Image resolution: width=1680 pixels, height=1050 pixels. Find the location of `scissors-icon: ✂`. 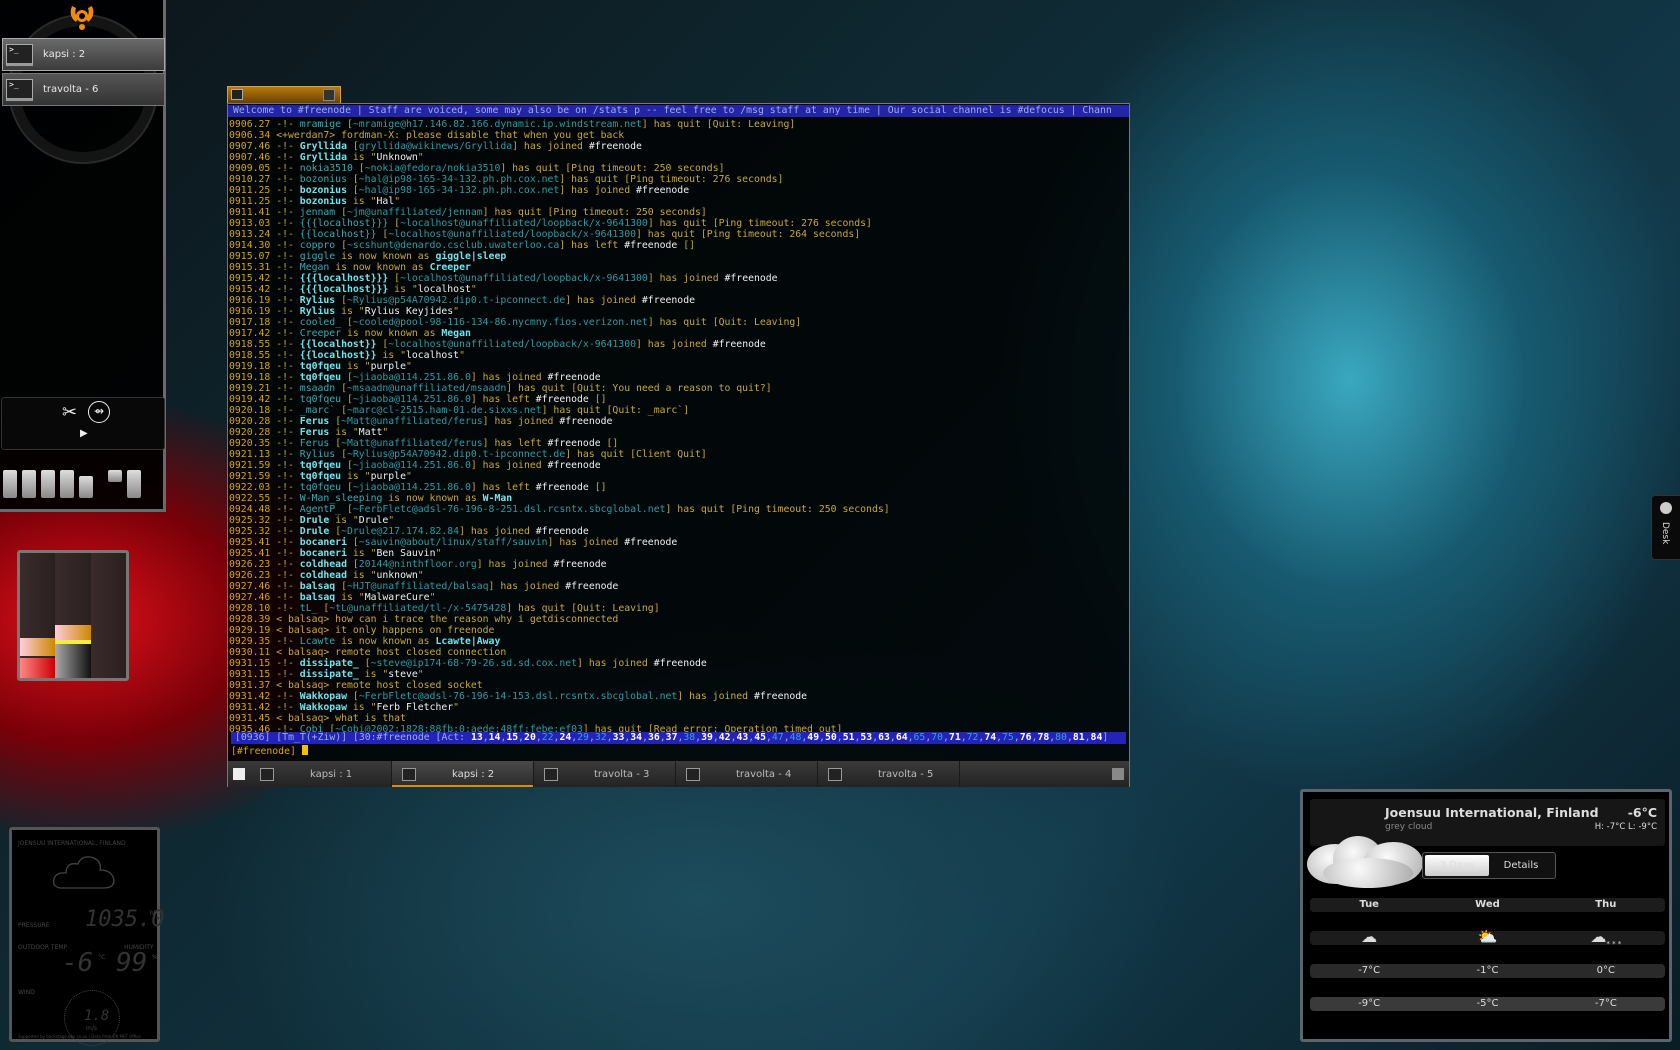

scissors-icon: ✂ is located at coordinates (69, 412).